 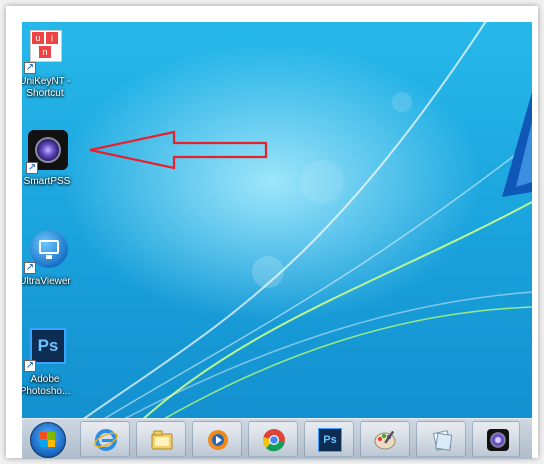 I want to click on taskbar: Ps, so click(x=277, y=438).